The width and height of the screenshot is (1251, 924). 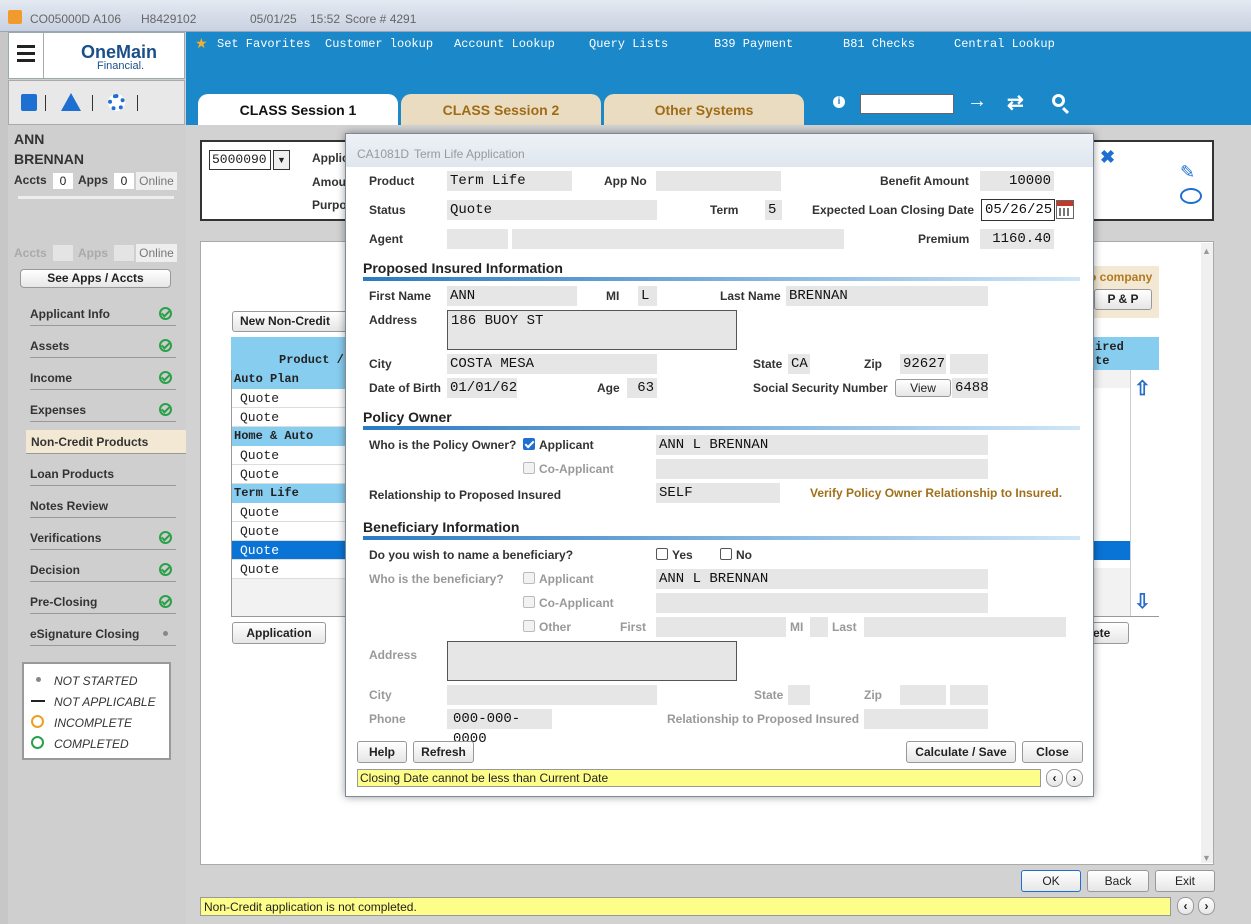 What do you see at coordinates (298, 109) in the screenshot?
I see `tab-class-session-1: CLASS Session 1` at bounding box center [298, 109].